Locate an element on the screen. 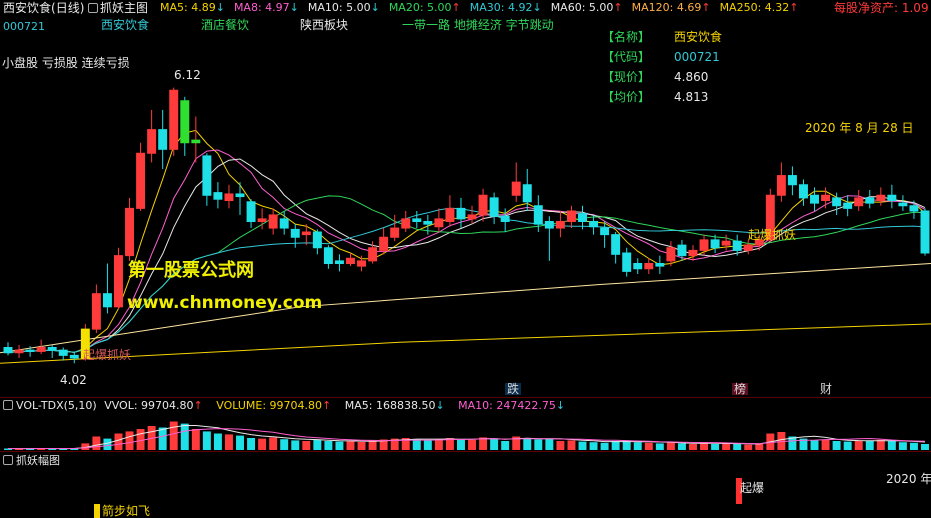  event-marker-rank: 榜 is located at coordinates (740, 389).